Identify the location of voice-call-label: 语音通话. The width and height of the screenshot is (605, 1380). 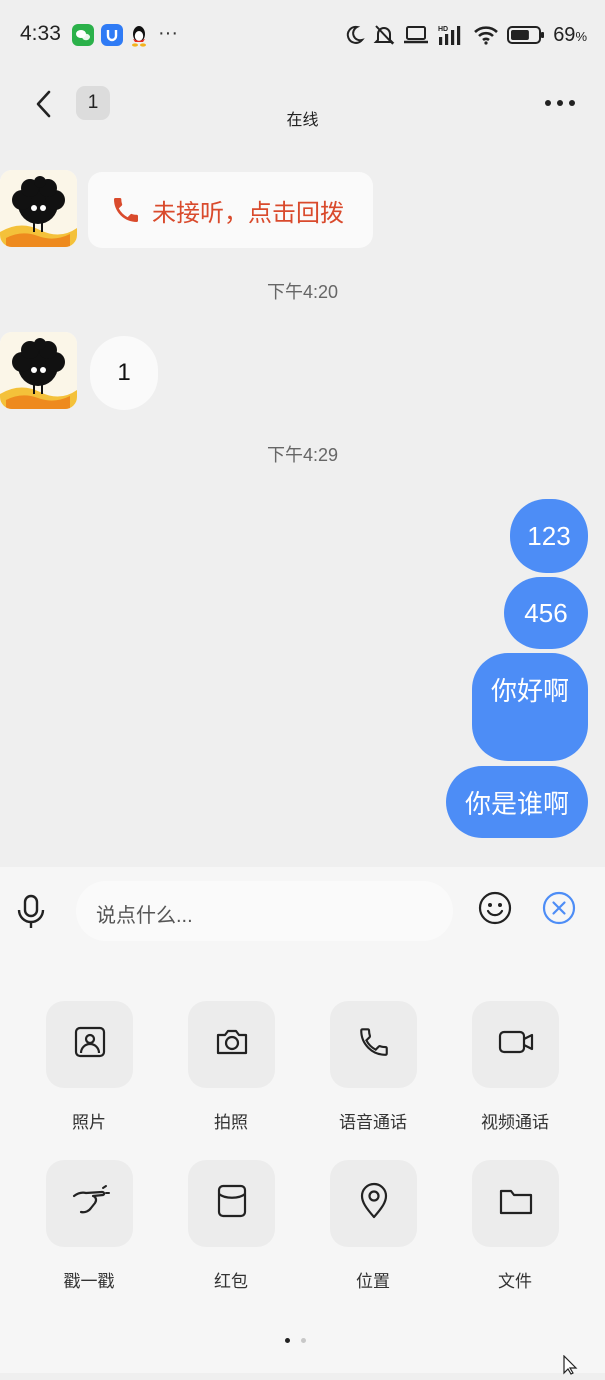
(373, 1122).